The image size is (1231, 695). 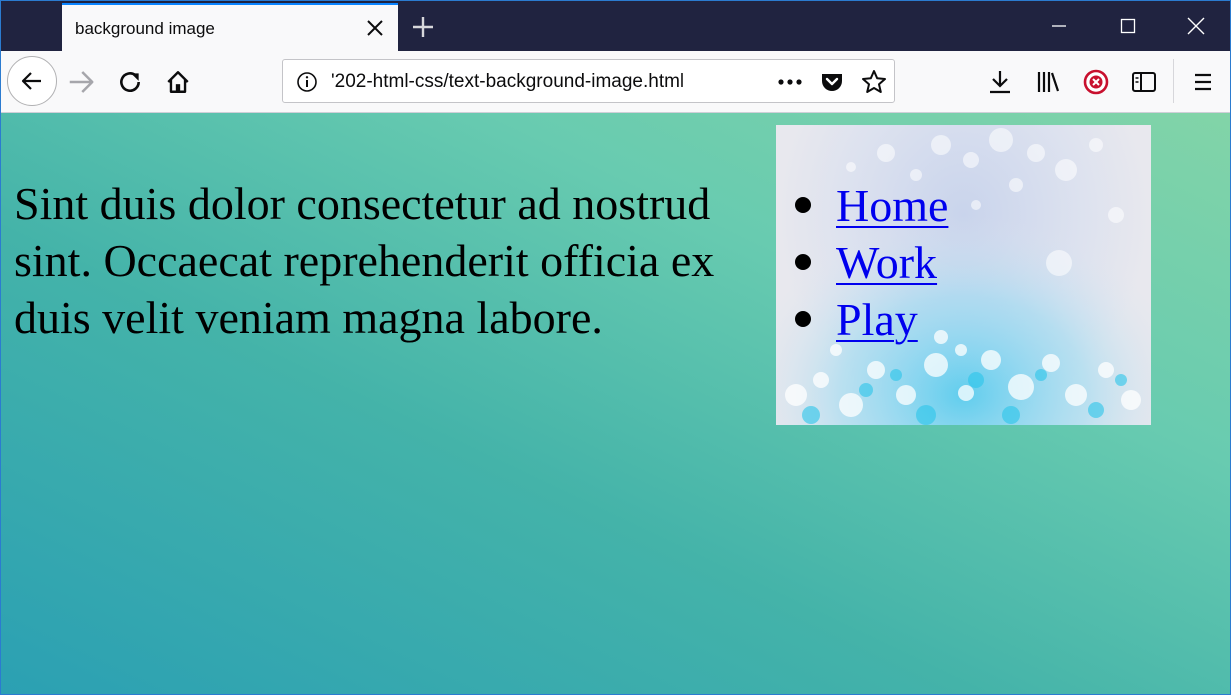 I want to click on info-icon, so click(x=307, y=82).